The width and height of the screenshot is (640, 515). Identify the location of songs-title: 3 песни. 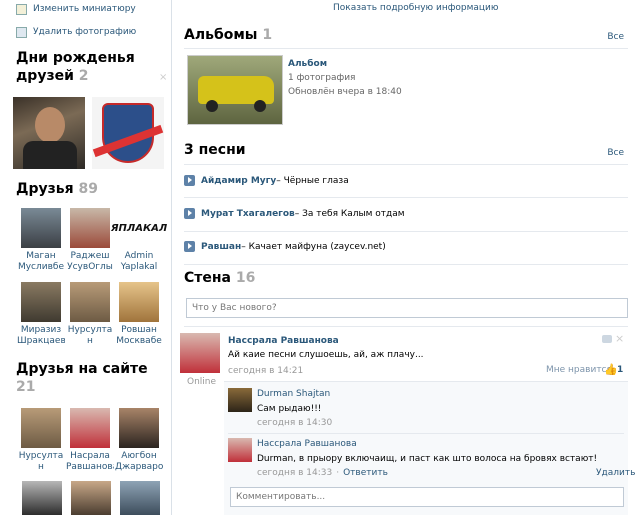
(215, 150).